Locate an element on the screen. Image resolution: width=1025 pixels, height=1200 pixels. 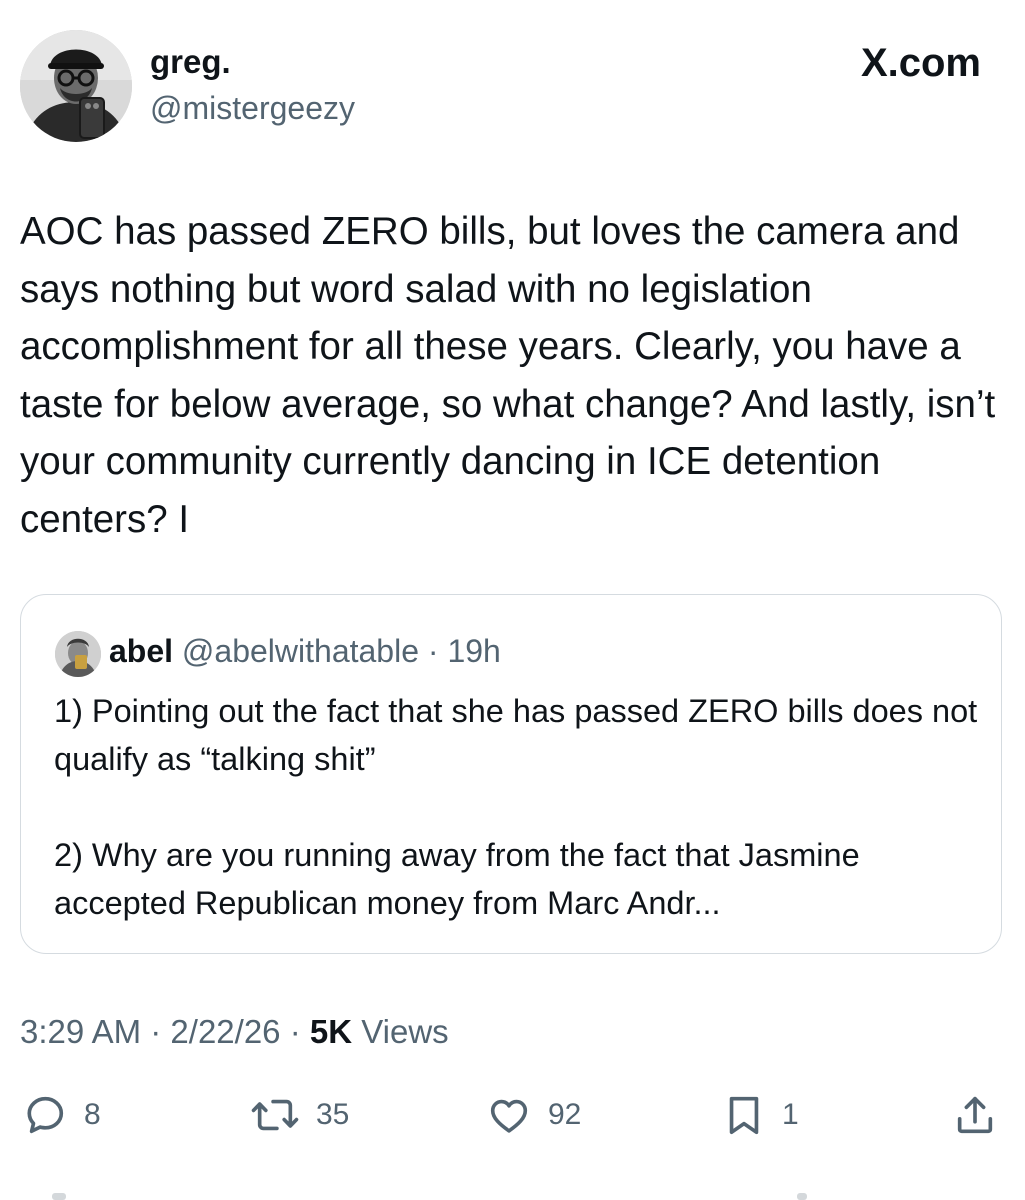
quoted-tweet-header: abel @abelwithatable · 19h is located at coordinates (305, 651).